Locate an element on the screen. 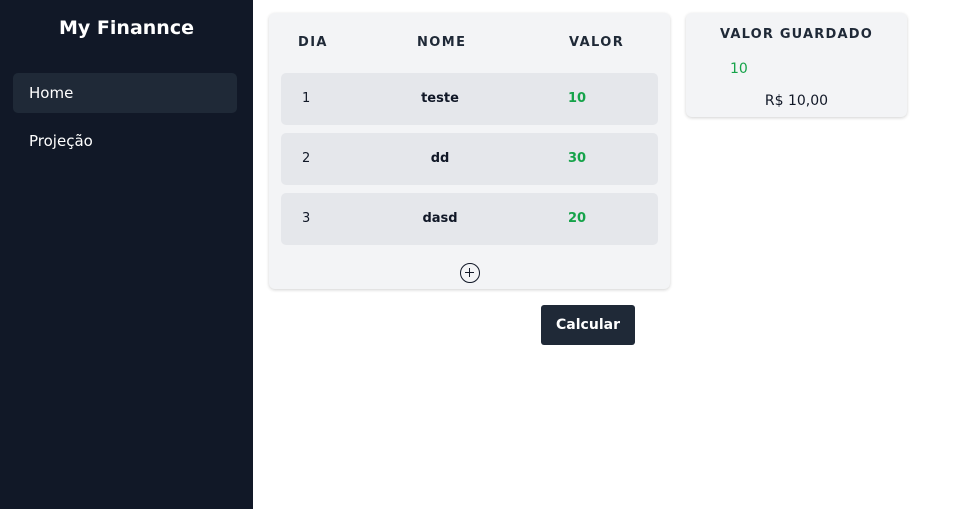  cell-dia: 1 is located at coordinates (306, 98).